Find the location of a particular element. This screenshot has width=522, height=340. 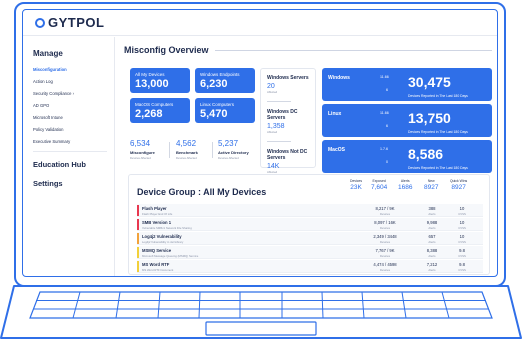

dg-stat-label: Alerts is located at coordinates (405, 181).